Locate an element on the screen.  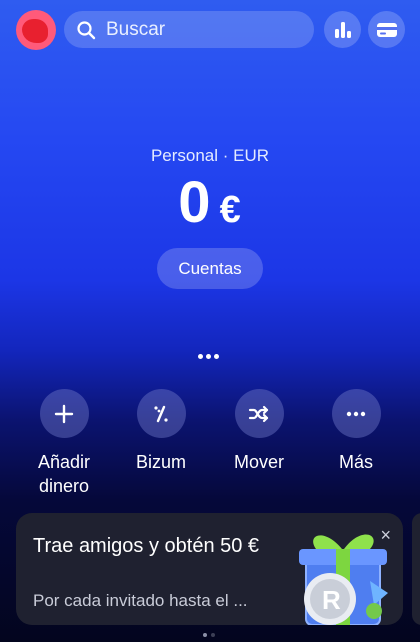
balance-value: 0 is located at coordinates (195, 202).